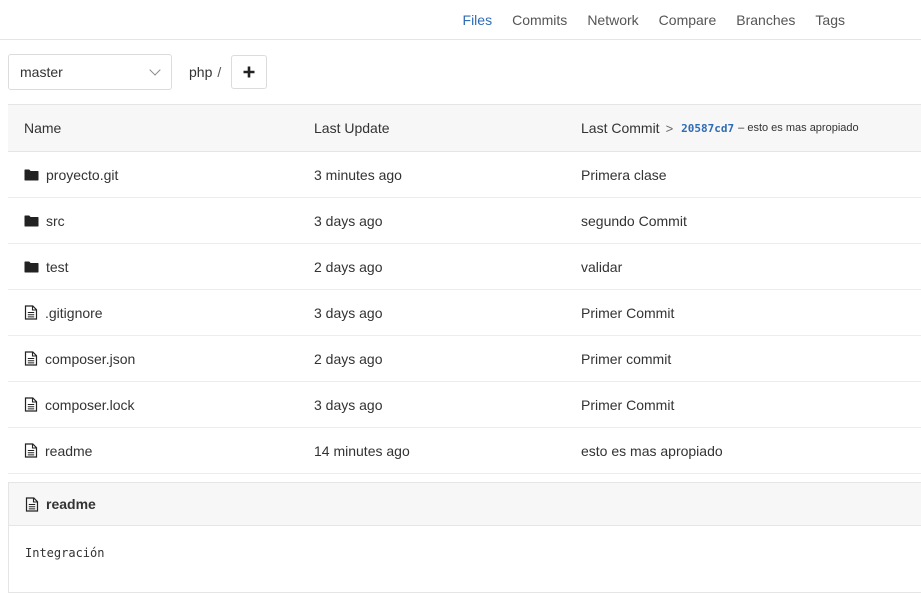 The image size is (921, 607). I want to click on table-row: composer.json 2 days ago Primer commit, so click(464, 359).